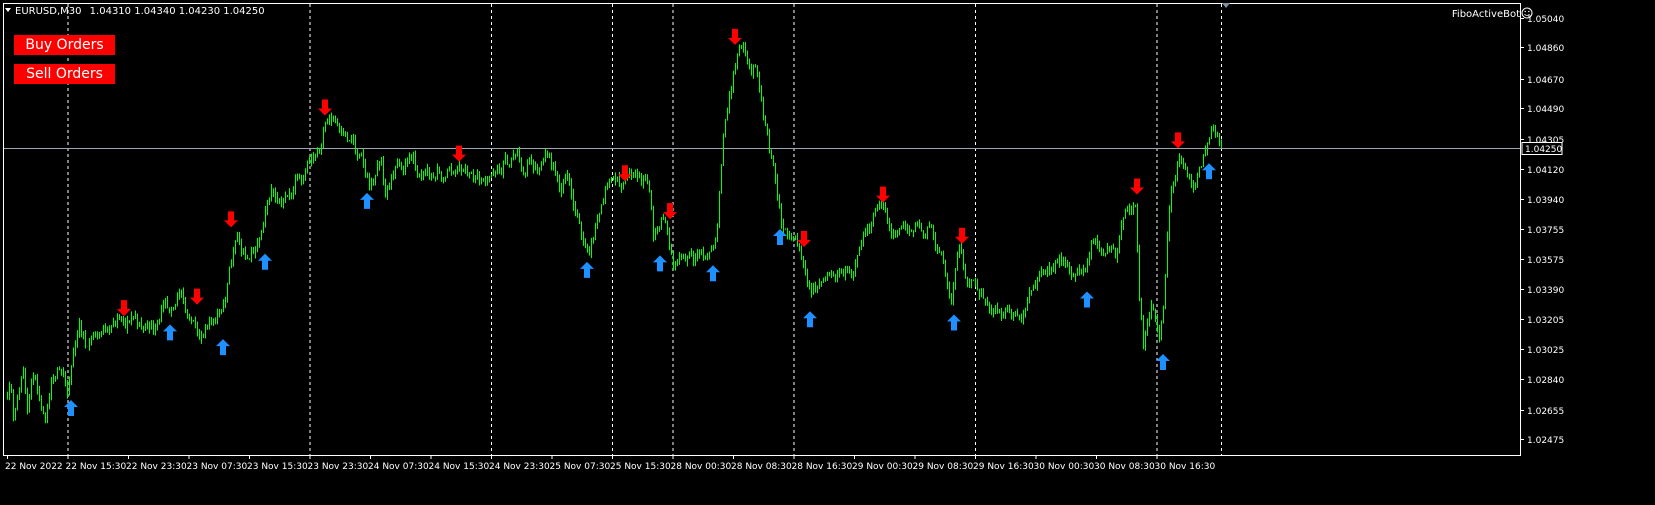 The height and width of the screenshot is (505, 1655). Describe the element at coordinates (8, 10) in the screenshot. I see `chevron-down-icon` at that location.